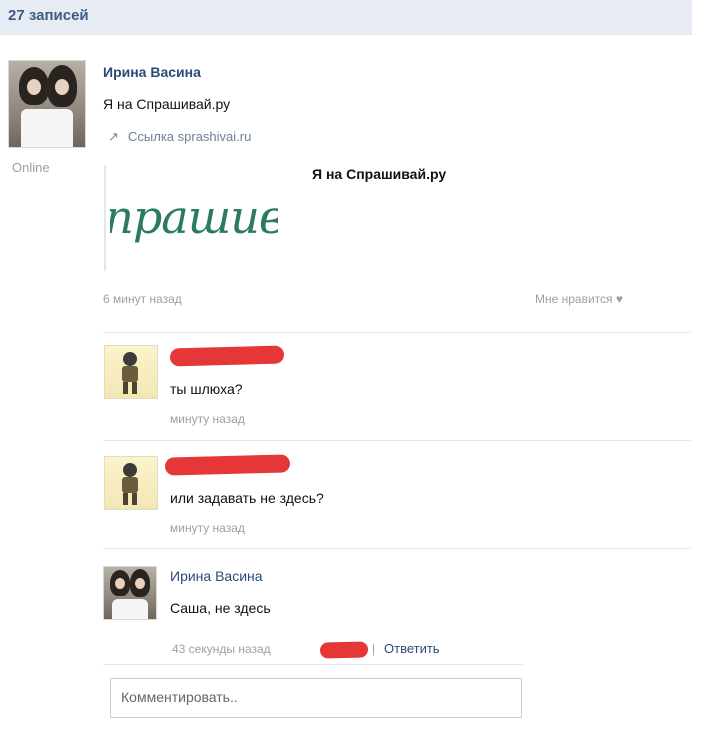  What do you see at coordinates (167, 104) in the screenshot?
I see `post-text: Я на Спрашивай.ру` at bounding box center [167, 104].